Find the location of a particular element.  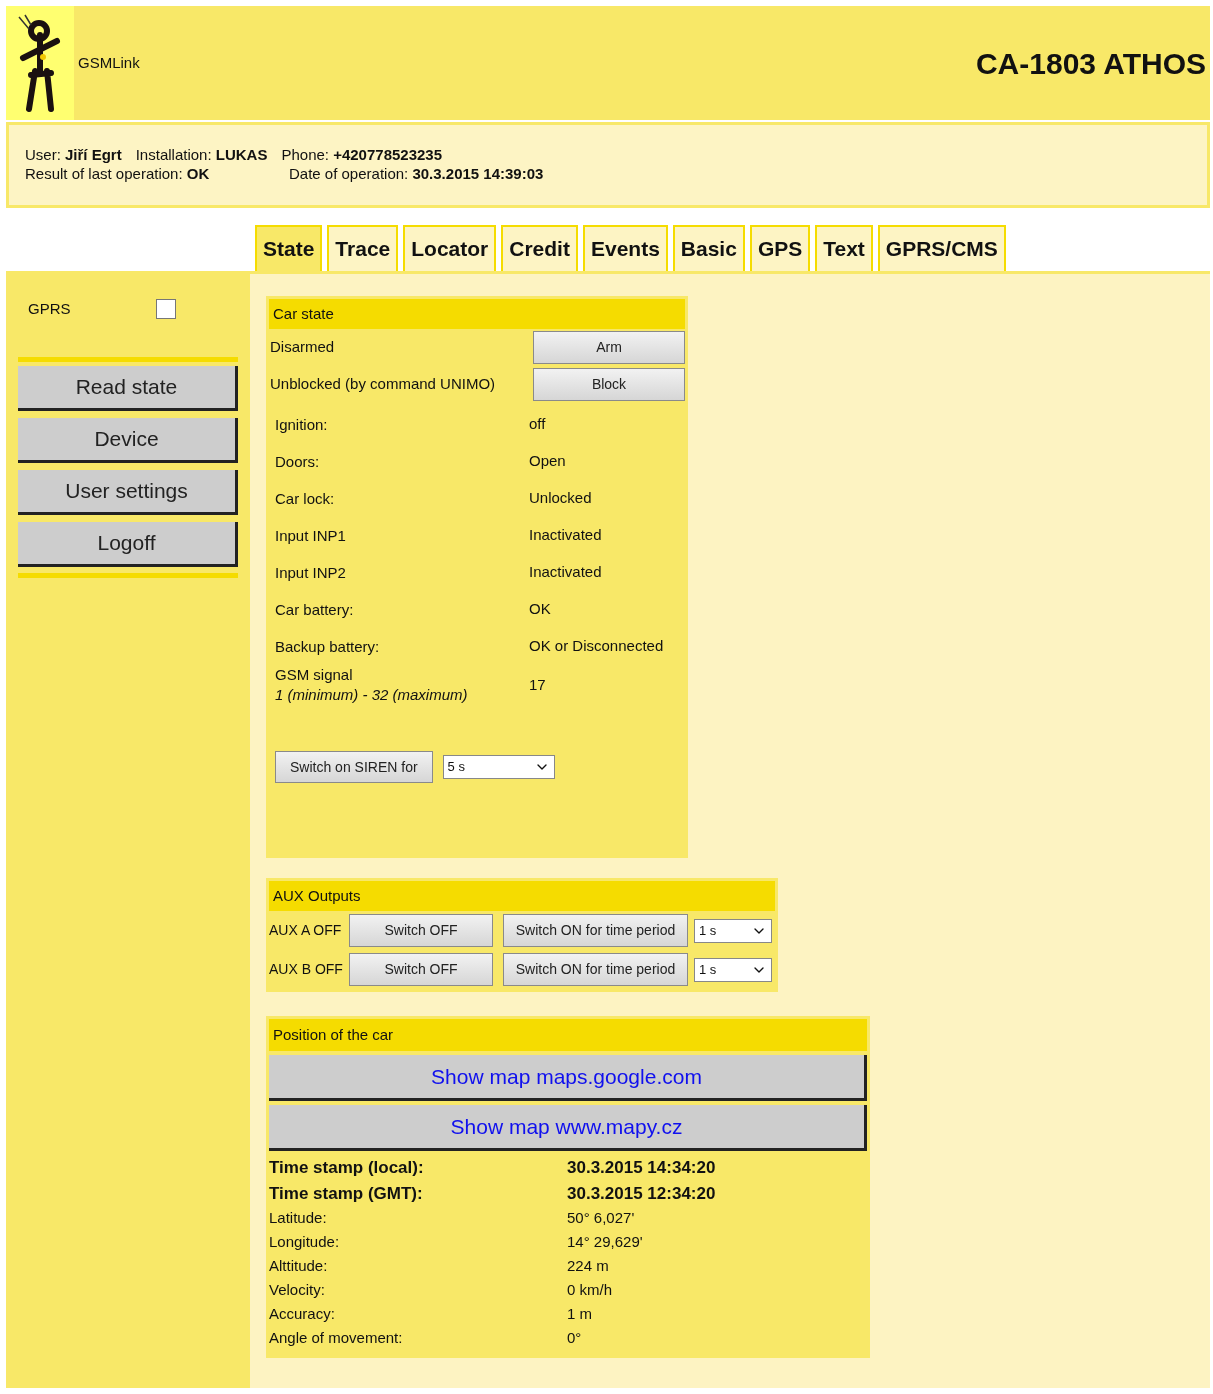

position-label: Alttitude: is located at coordinates (299, 1266).